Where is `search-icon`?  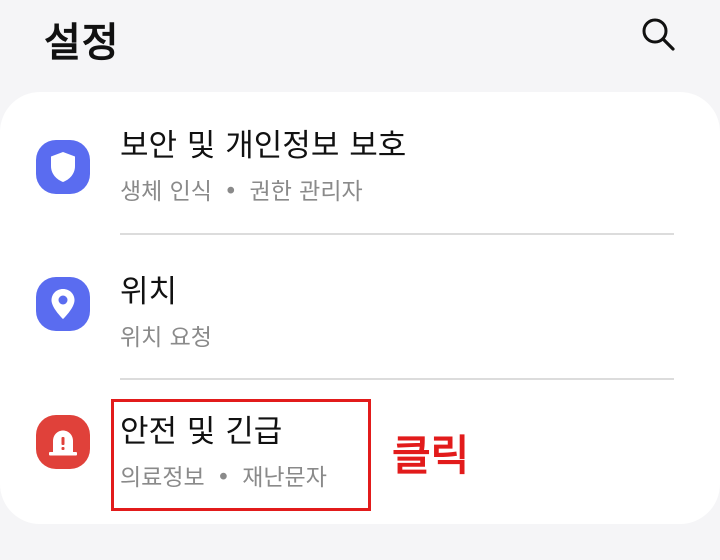 search-icon is located at coordinates (658, 34).